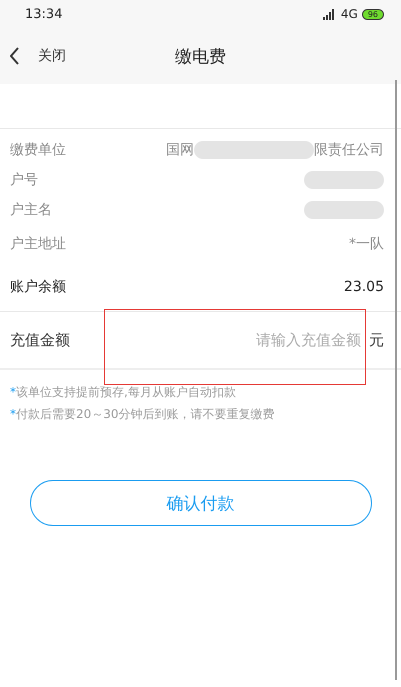 The height and width of the screenshot is (687, 401). Describe the element at coordinates (15, 56) in the screenshot. I see `back-chevron-icon` at that location.